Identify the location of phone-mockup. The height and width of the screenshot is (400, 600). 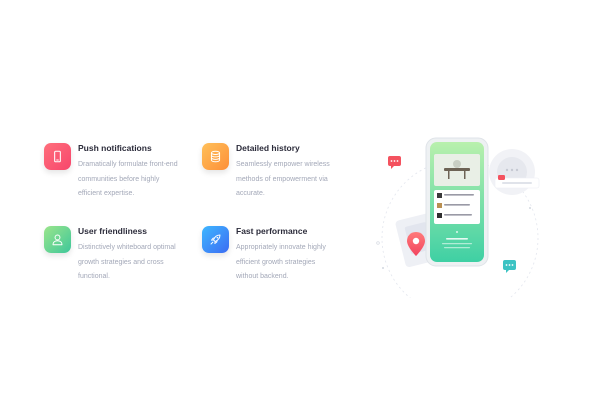
(457, 202).